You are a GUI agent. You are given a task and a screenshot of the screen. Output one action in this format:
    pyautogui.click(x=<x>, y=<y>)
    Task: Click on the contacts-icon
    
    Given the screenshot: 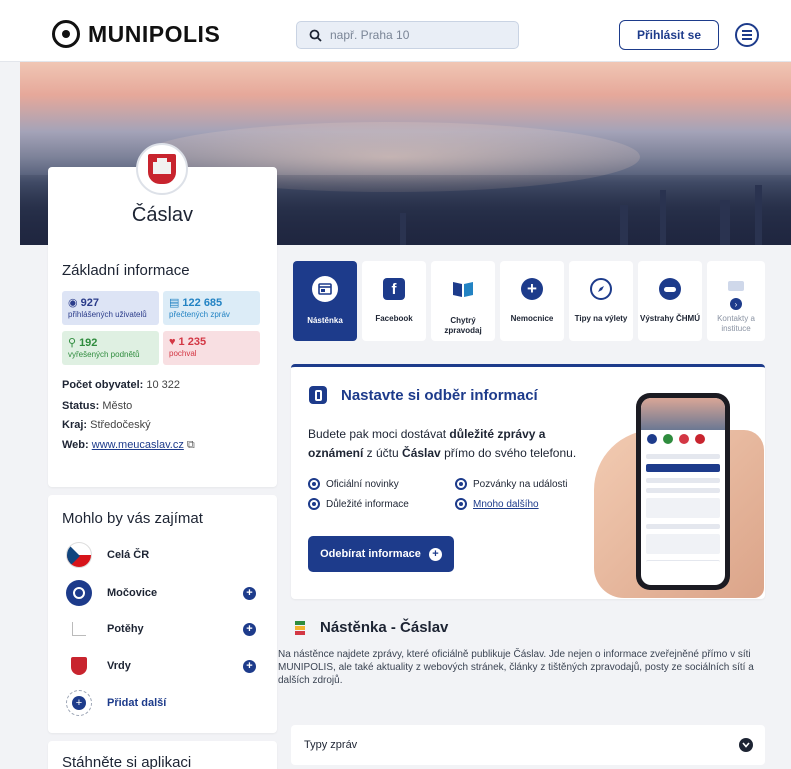 What is the action you would take?
    pyautogui.click(x=736, y=286)
    